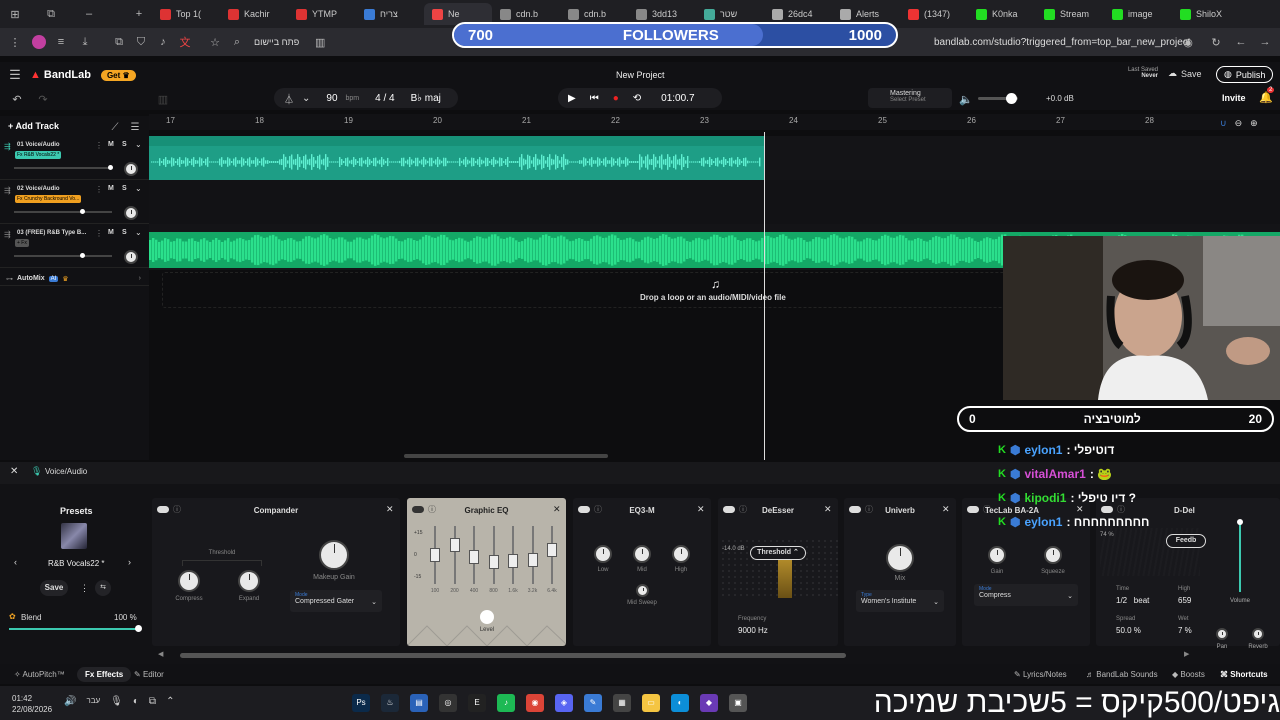 The image size is (1280, 720). What do you see at coordinates (119, 42) in the screenshot?
I see `extensions-icon: ⧉` at bounding box center [119, 42].